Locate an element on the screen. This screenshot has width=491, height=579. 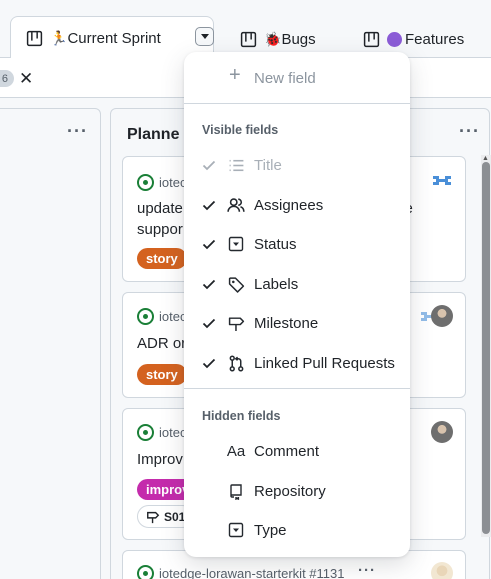
field-status-label: Status is located at coordinates (275, 244).